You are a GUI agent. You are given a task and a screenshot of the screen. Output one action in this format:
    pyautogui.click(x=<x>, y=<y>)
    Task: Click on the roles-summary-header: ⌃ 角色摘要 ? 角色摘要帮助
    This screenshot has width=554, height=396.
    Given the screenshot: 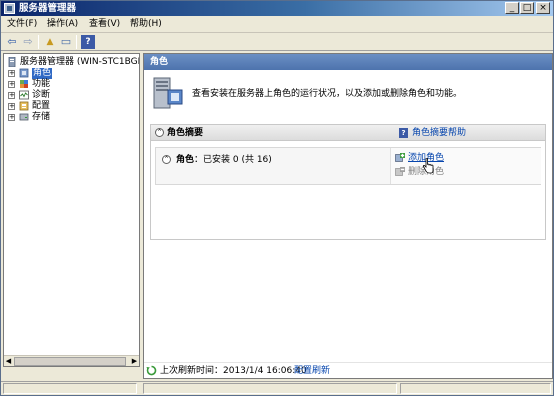 What is the action you would take?
    pyautogui.click(x=348, y=133)
    